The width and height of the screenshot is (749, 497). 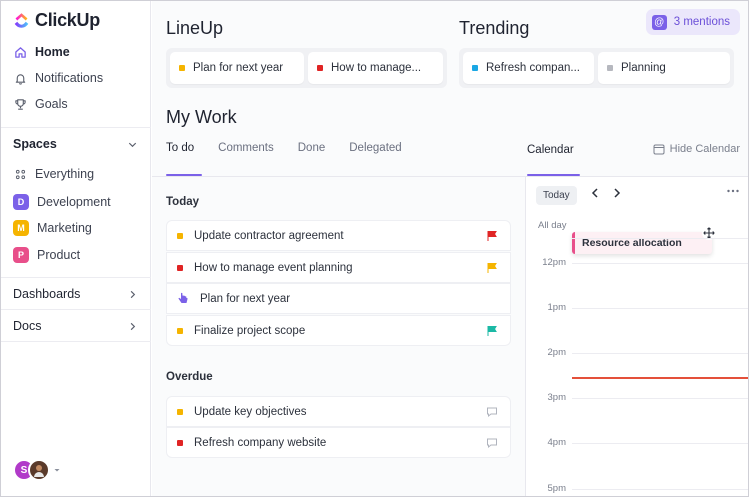 I want to click on space-label: Everything, so click(x=65, y=174).